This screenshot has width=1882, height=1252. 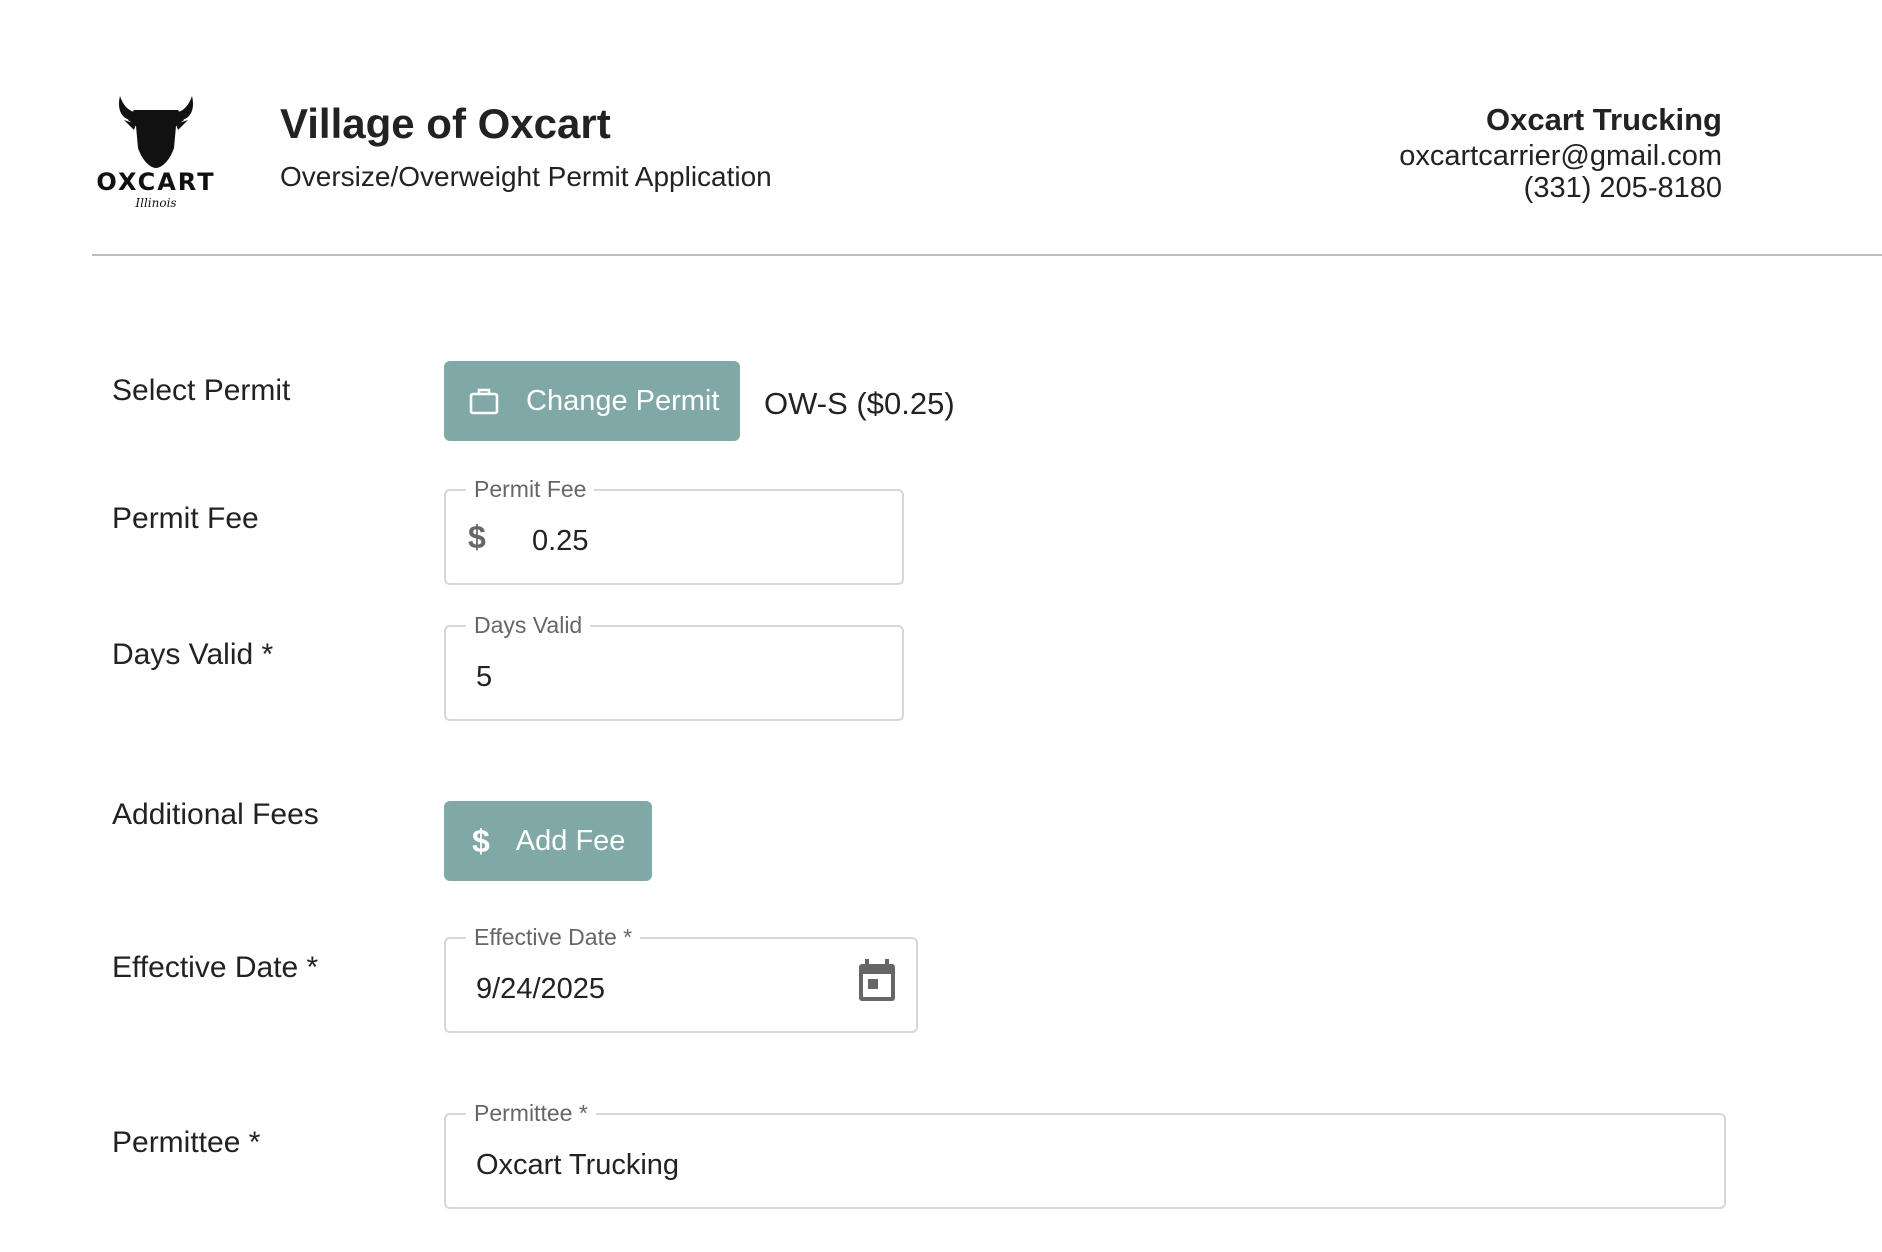 What do you see at coordinates (156, 203) in the screenshot?
I see `logo-state: Illinois` at bounding box center [156, 203].